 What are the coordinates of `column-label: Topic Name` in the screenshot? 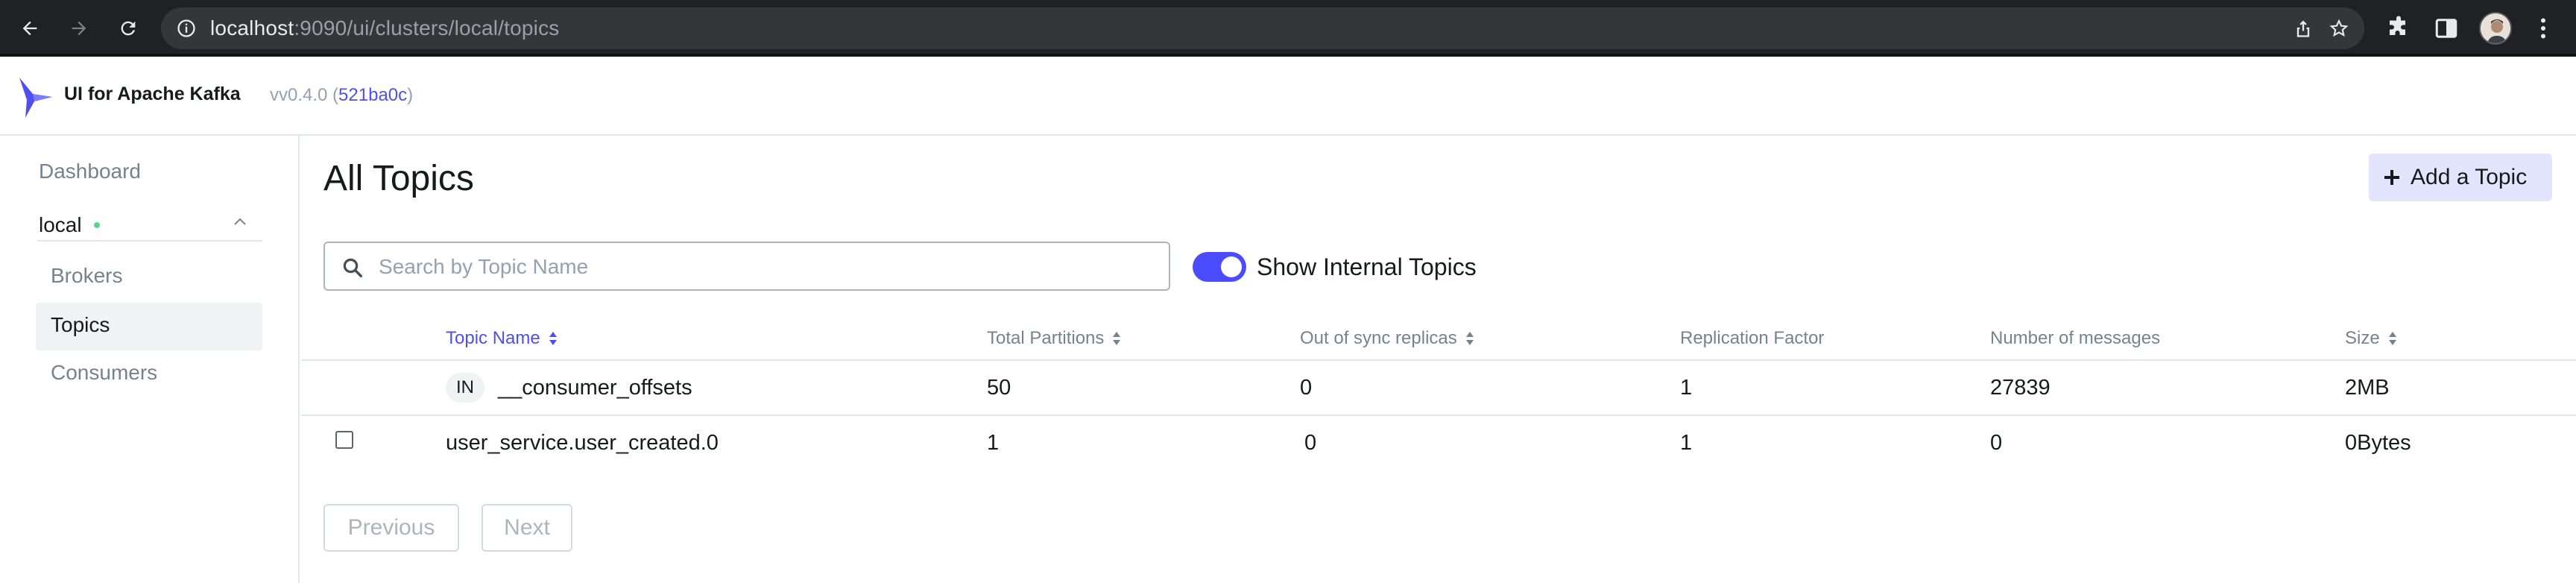 It's located at (493, 338).